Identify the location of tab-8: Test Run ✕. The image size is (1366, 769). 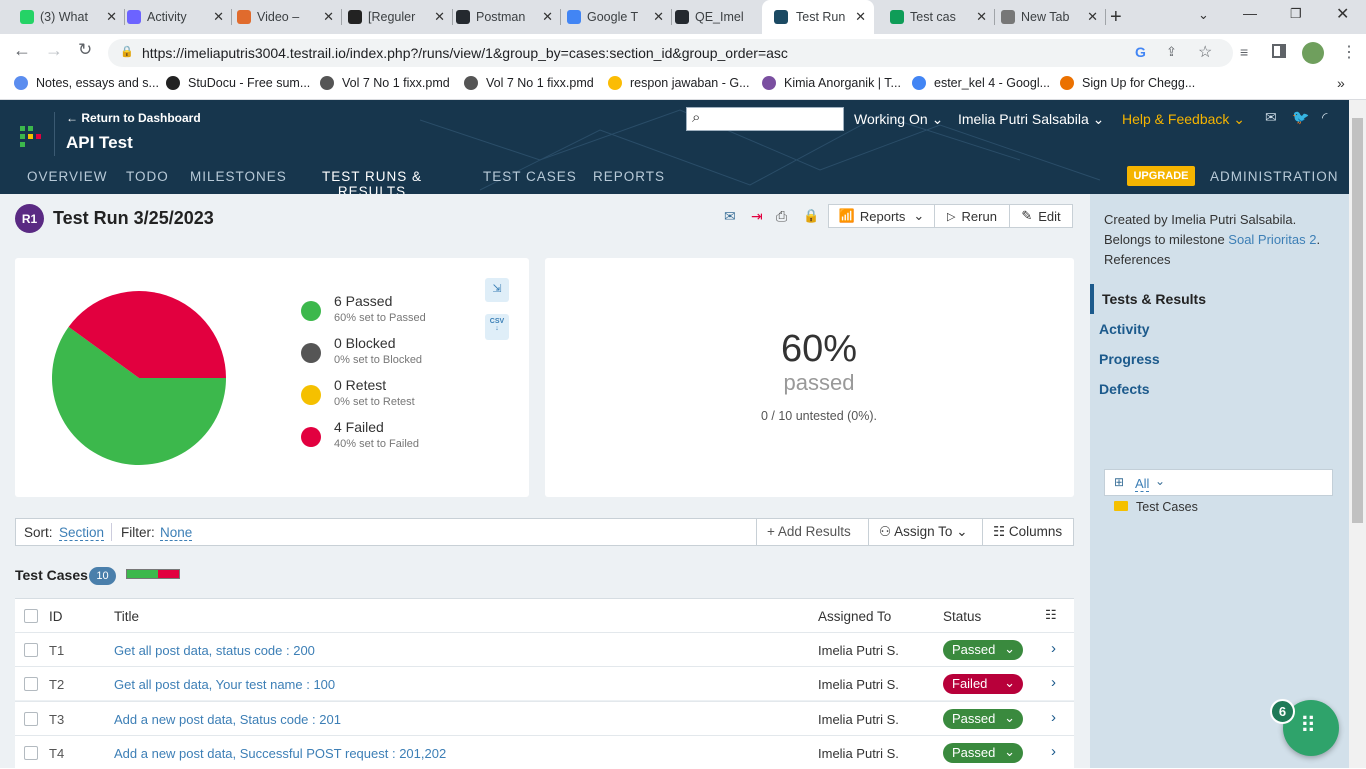
(818, 17).